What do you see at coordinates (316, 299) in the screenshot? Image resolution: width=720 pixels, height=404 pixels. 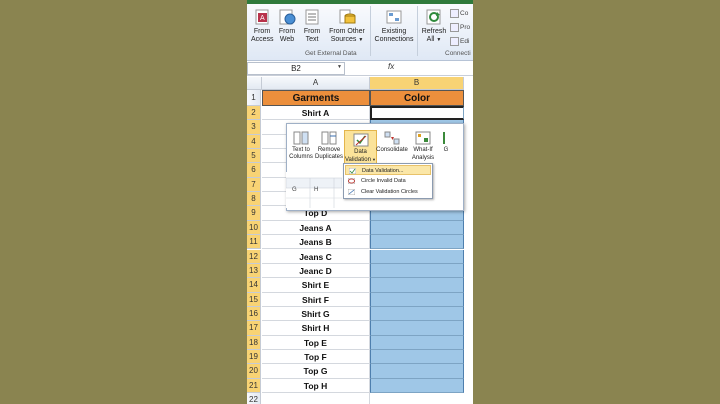 I see `garment-cell: Shirt F` at bounding box center [316, 299].